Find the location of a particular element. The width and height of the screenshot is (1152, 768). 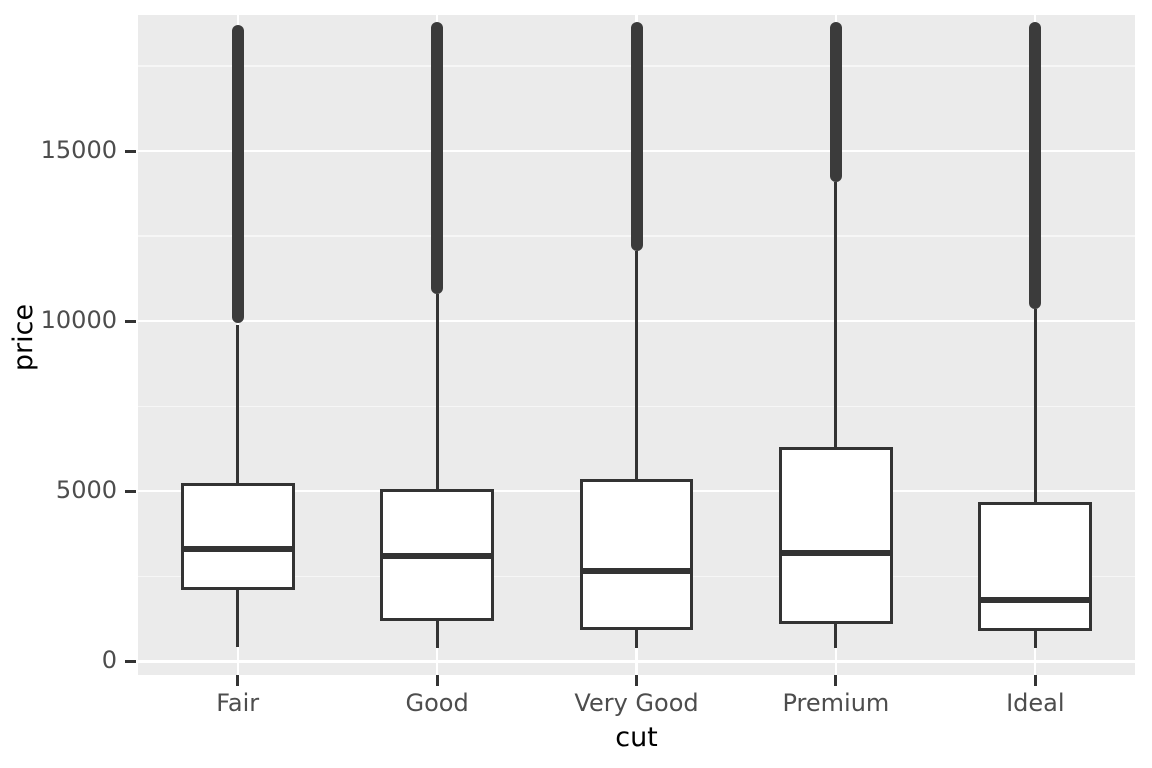

y-axis-title-label: price is located at coordinates (24, 337).